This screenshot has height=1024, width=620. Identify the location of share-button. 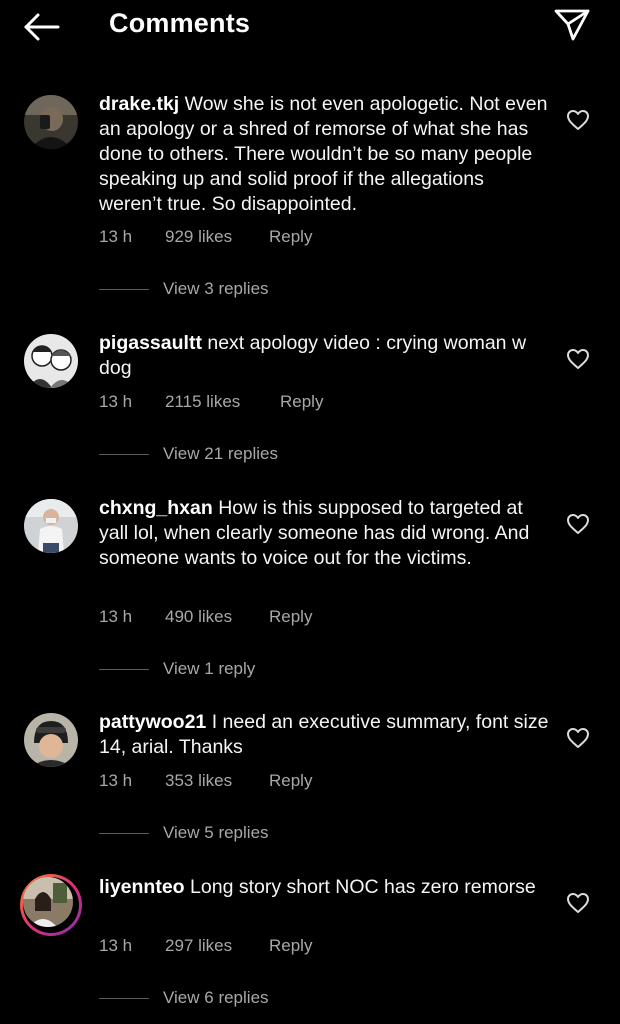
(572, 25).